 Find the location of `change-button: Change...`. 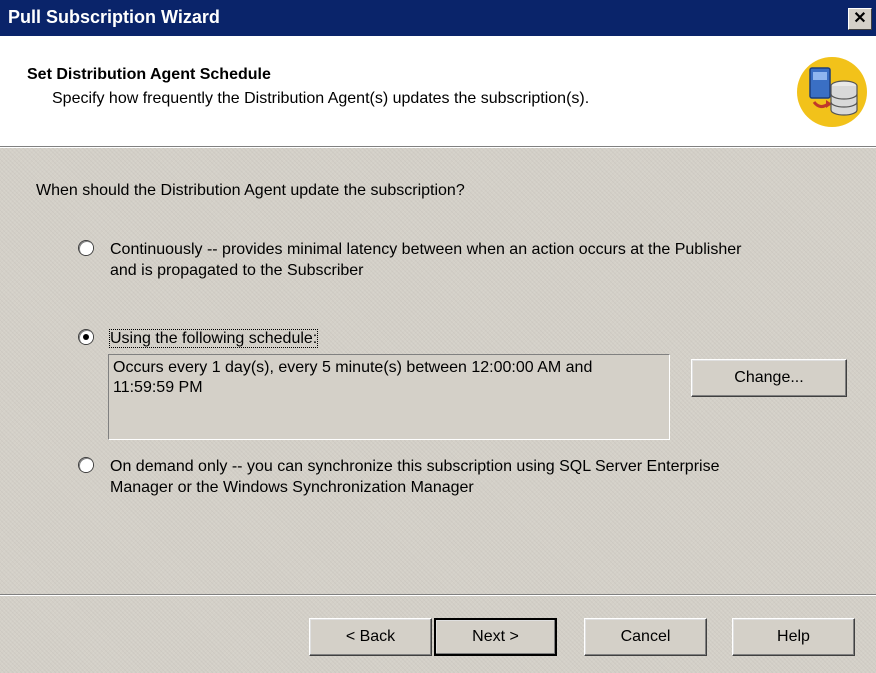

change-button: Change... is located at coordinates (769, 378).